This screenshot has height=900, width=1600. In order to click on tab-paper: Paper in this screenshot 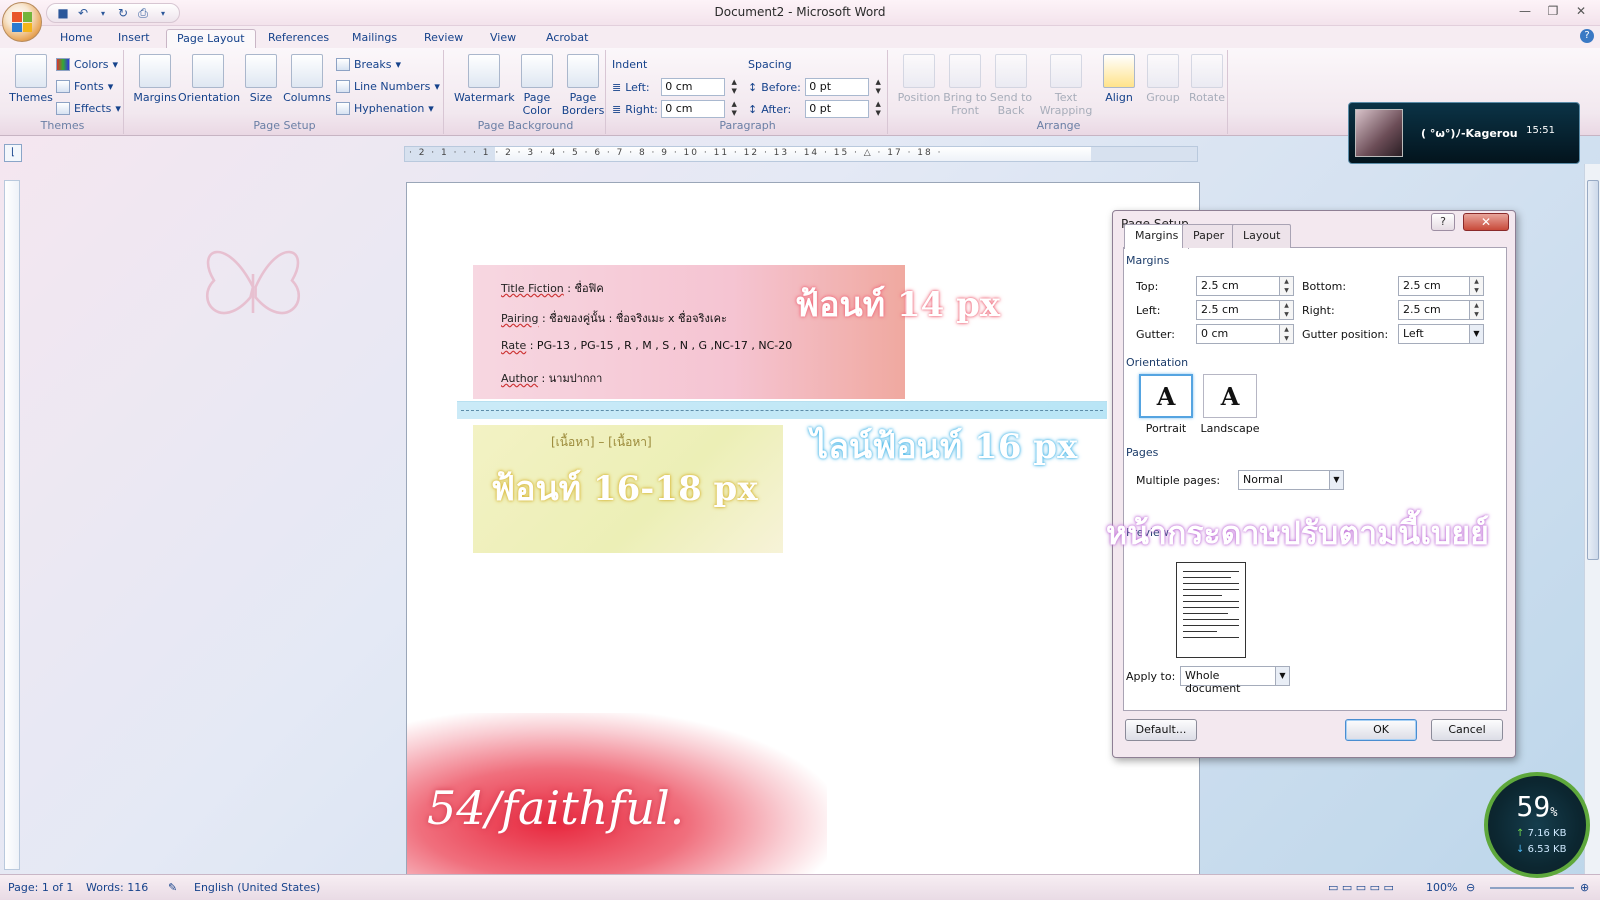, I will do `click(1209, 236)`.